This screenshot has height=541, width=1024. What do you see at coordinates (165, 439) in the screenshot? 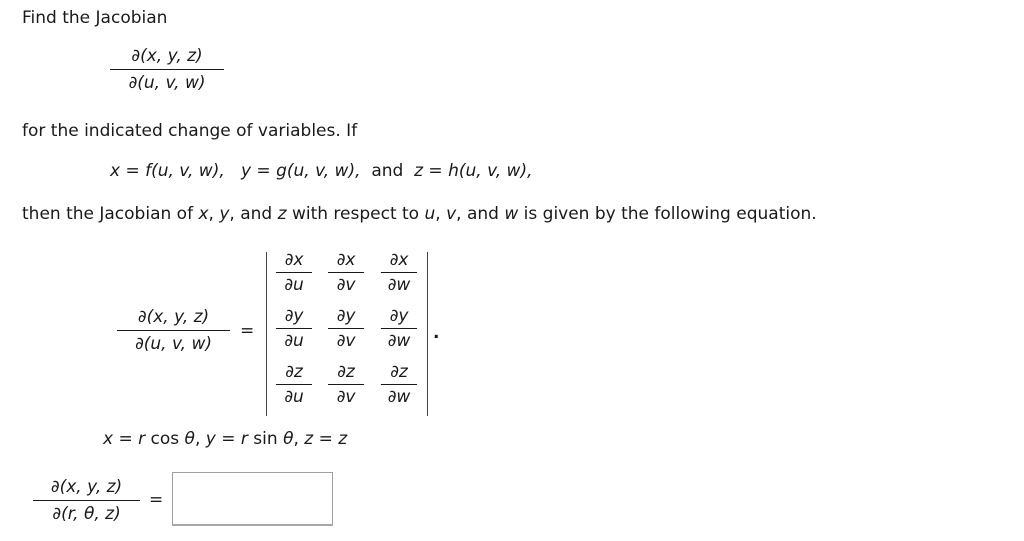
I see `text: cos` at bounding box center [165, 439].